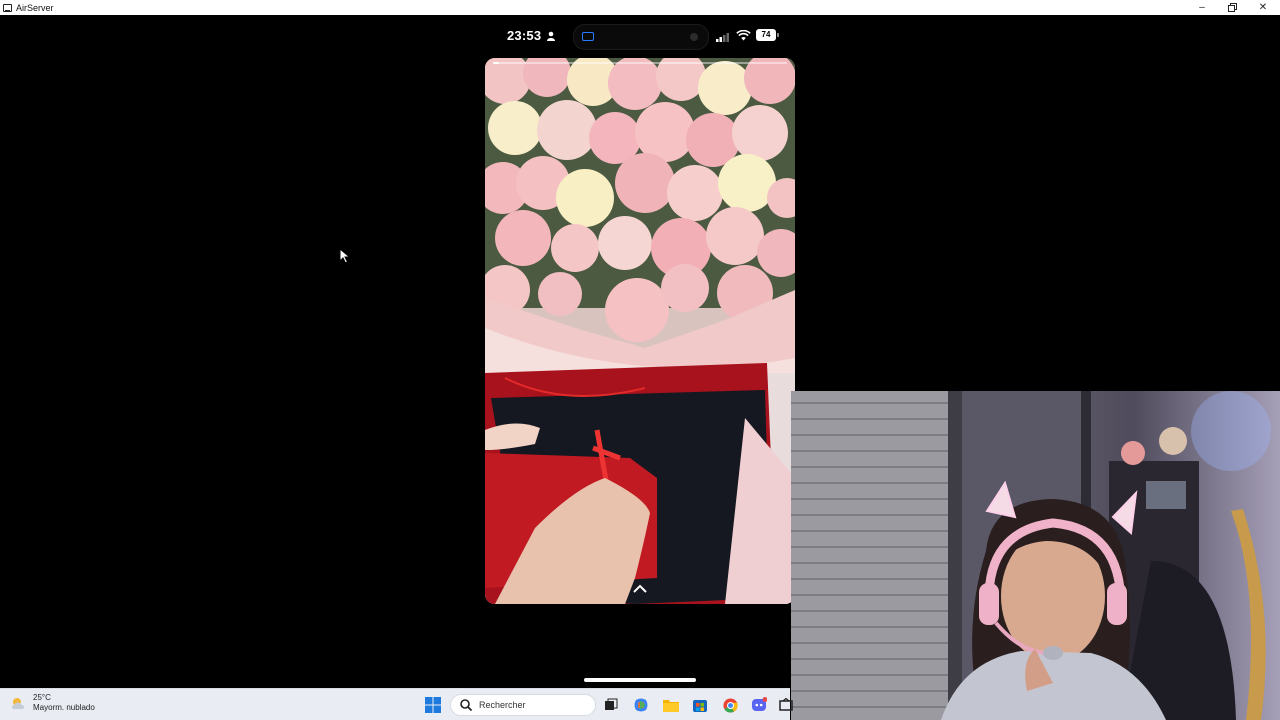  I want to click on window-titlebar: AirServer – ✕, so click(640, 7).